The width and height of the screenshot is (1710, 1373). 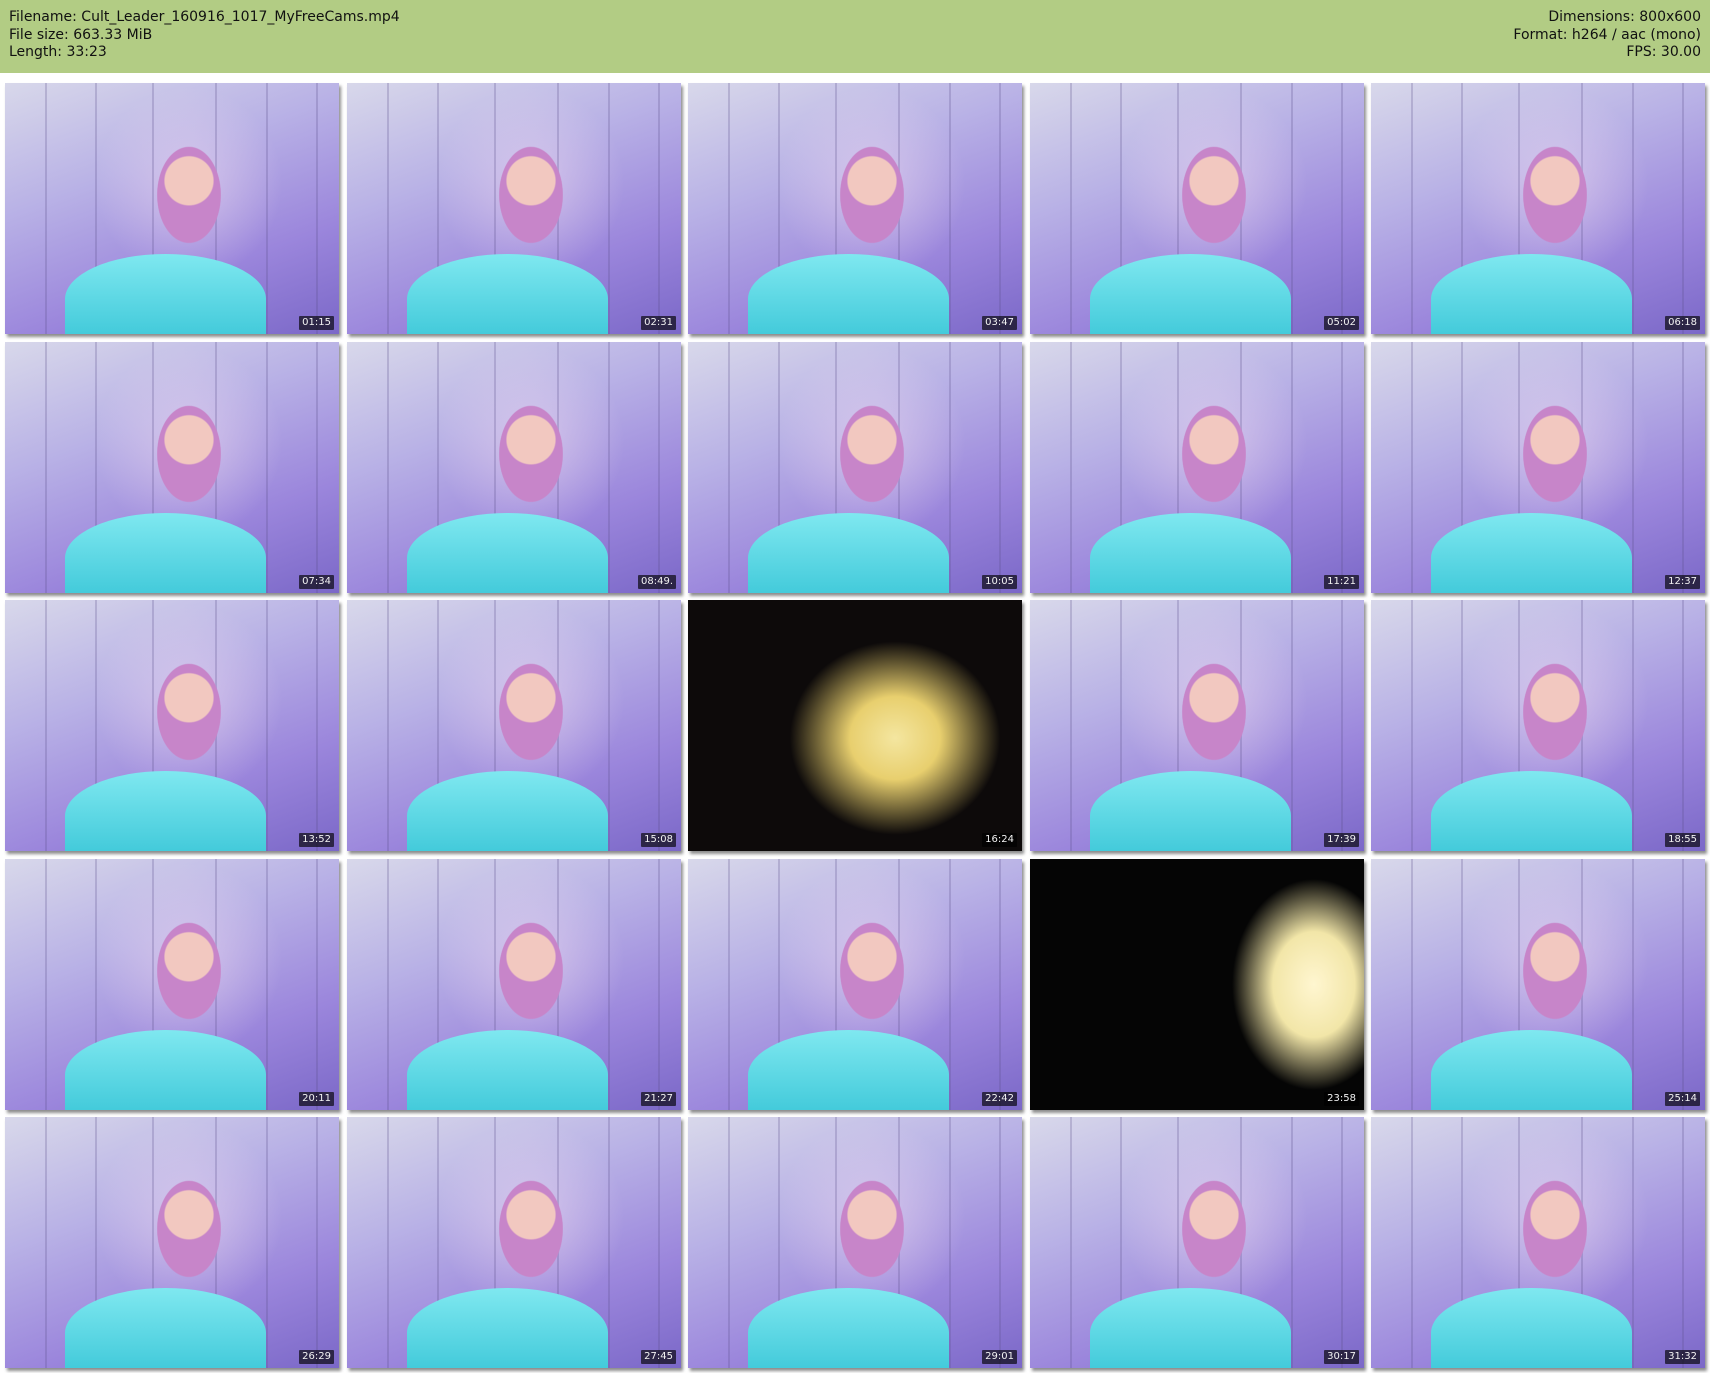 I want to click on timestamp-label: 21:27, so click(x=658, y=1099).